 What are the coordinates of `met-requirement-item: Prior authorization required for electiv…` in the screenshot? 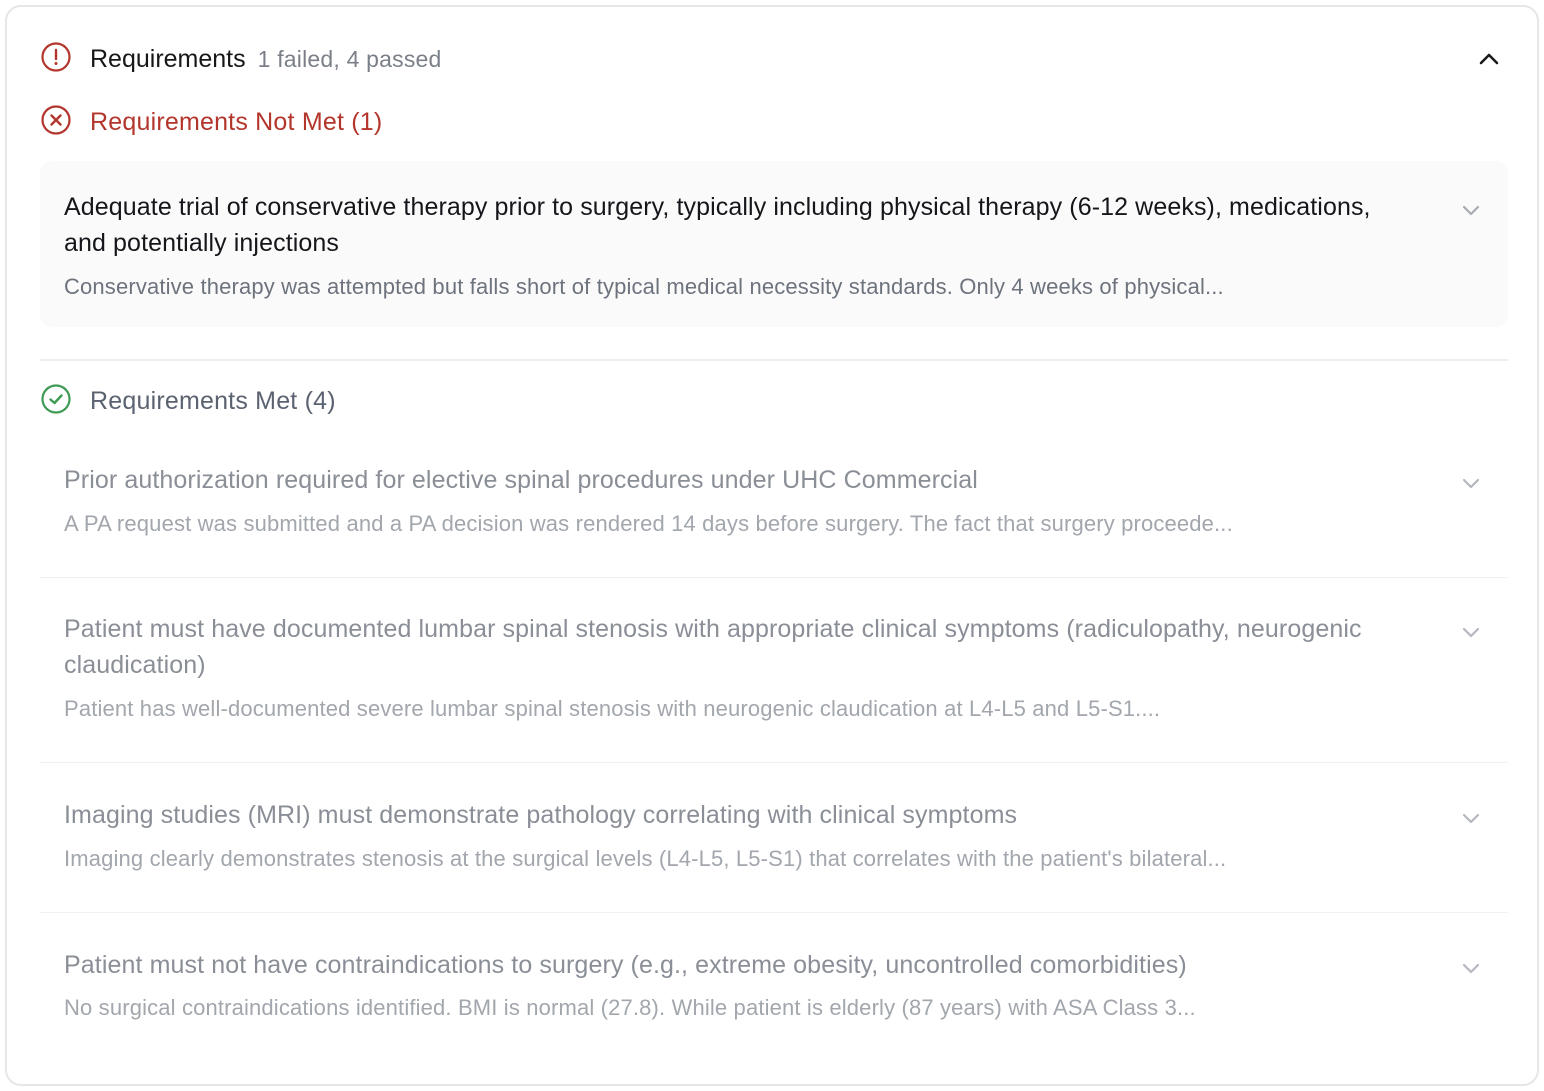 It's located at (774, 522).